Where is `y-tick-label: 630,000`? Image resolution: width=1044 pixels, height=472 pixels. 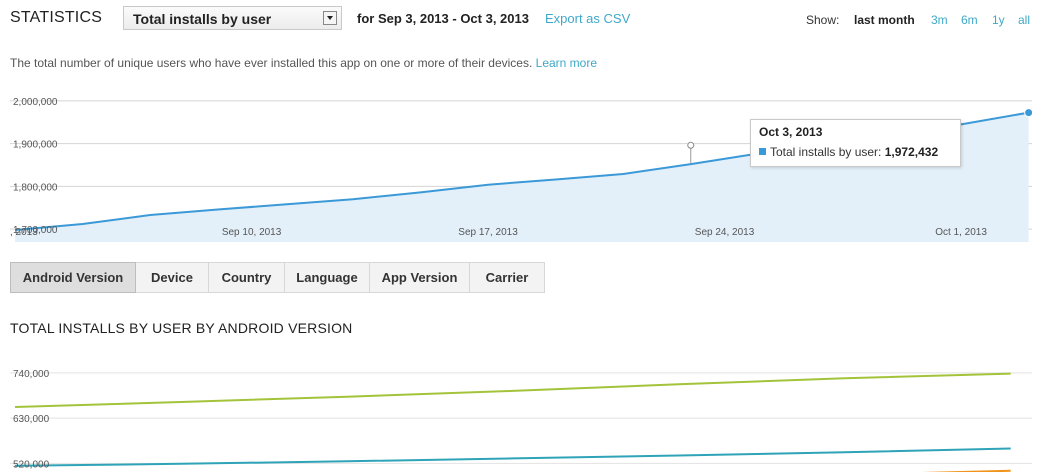 y-tick-label: 630,000 is located at coordinates (31, 419).